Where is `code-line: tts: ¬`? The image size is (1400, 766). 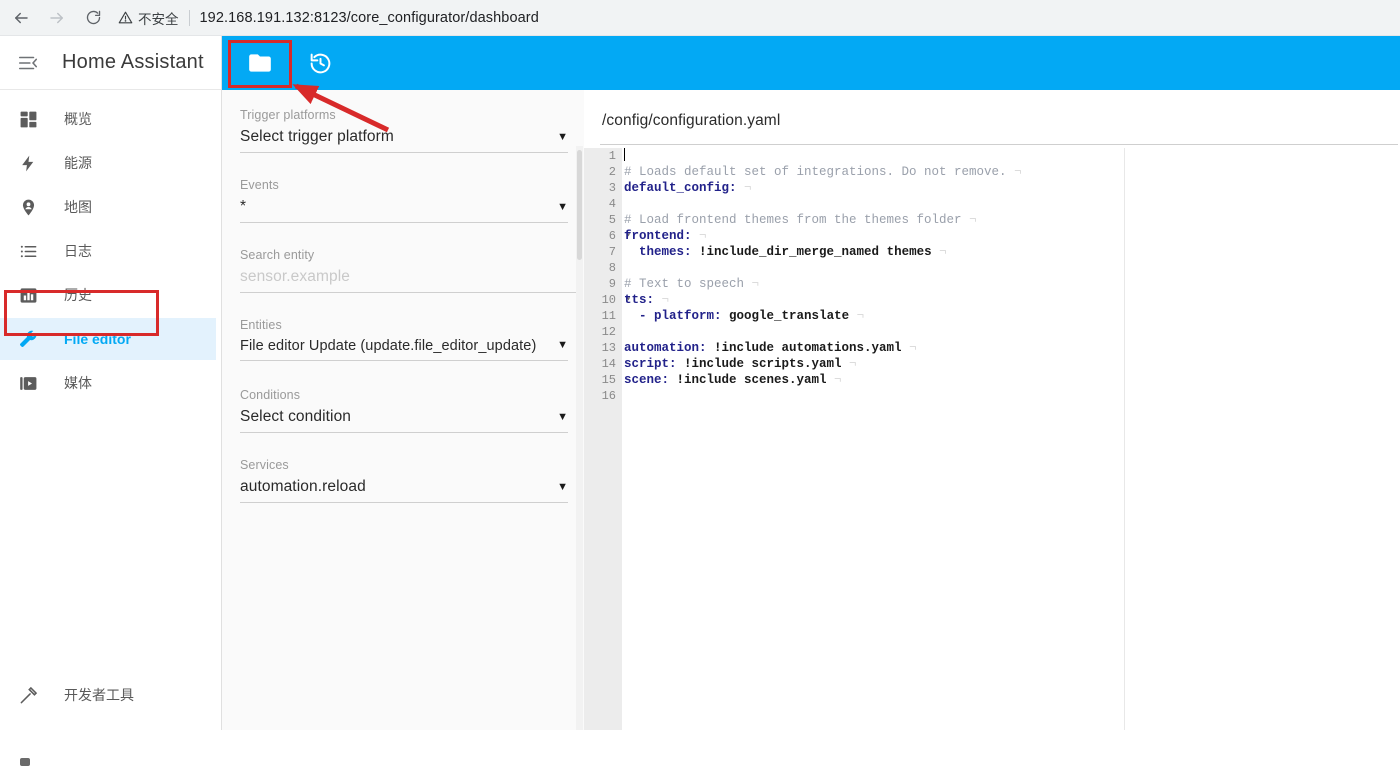 code-line: tts: ¬ is located at coordinates (1012, 300).